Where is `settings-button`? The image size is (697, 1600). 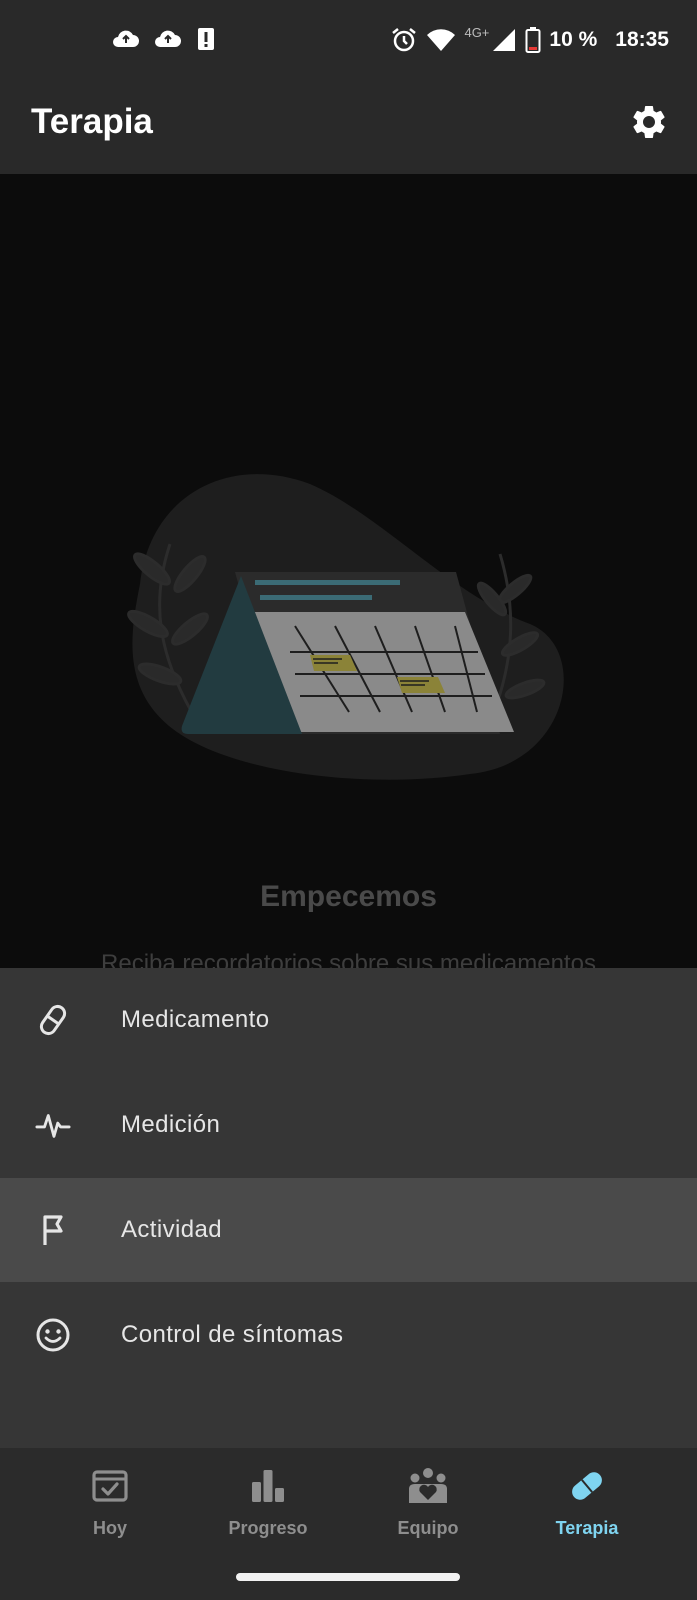 settings-button is located at coordinates (649, 122).